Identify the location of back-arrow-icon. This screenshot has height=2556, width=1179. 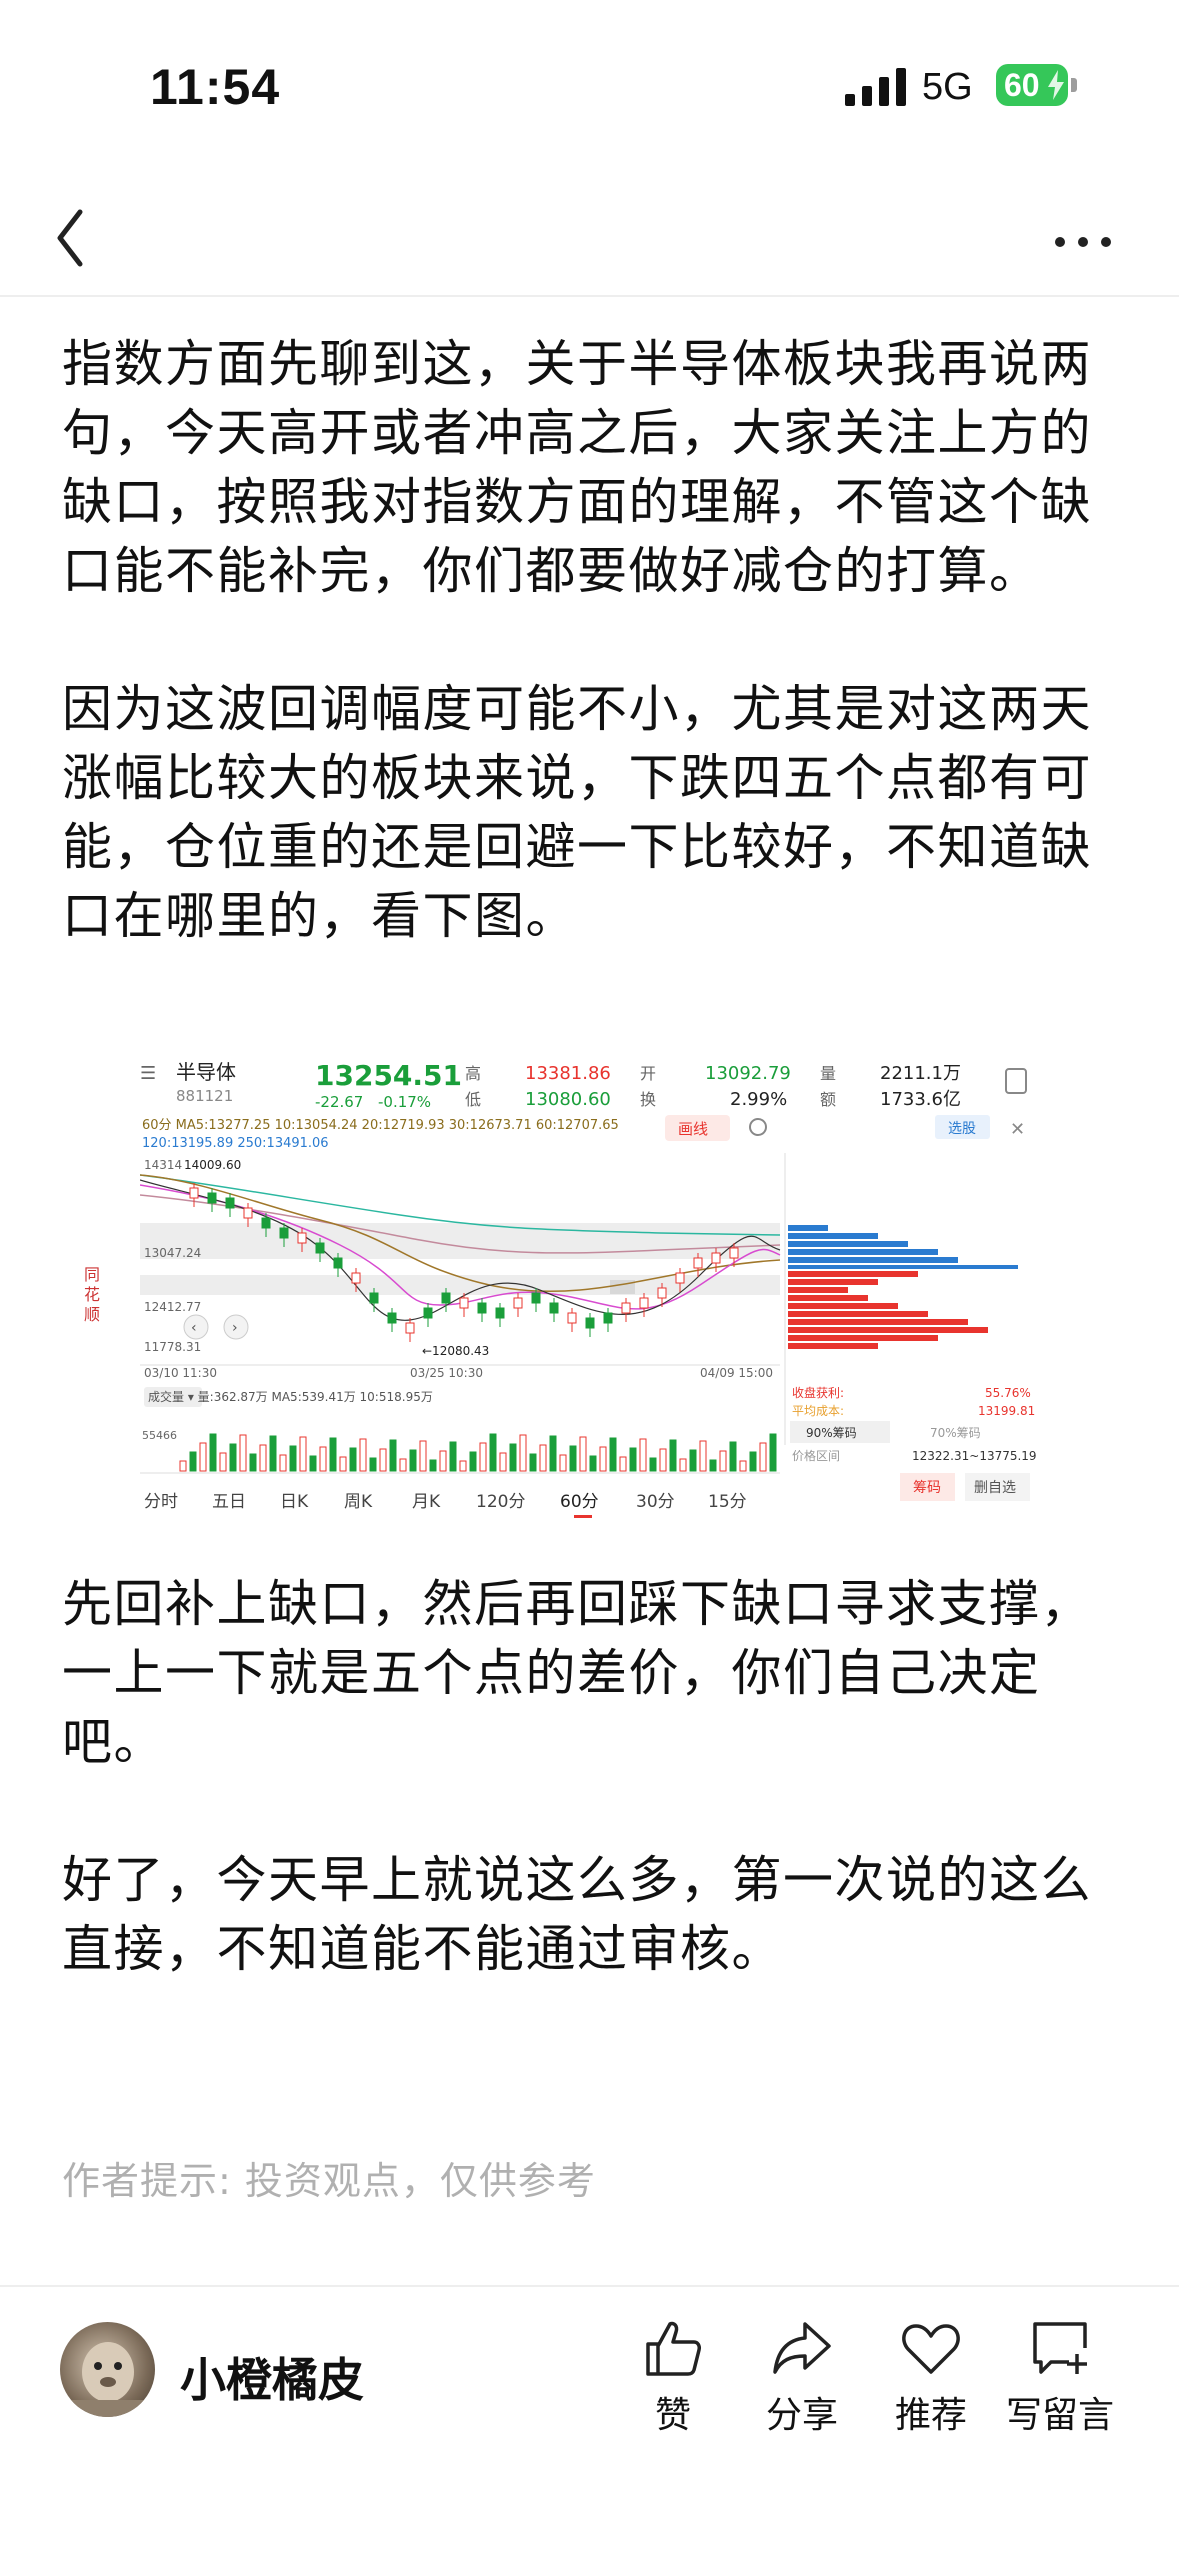
(78, 235).